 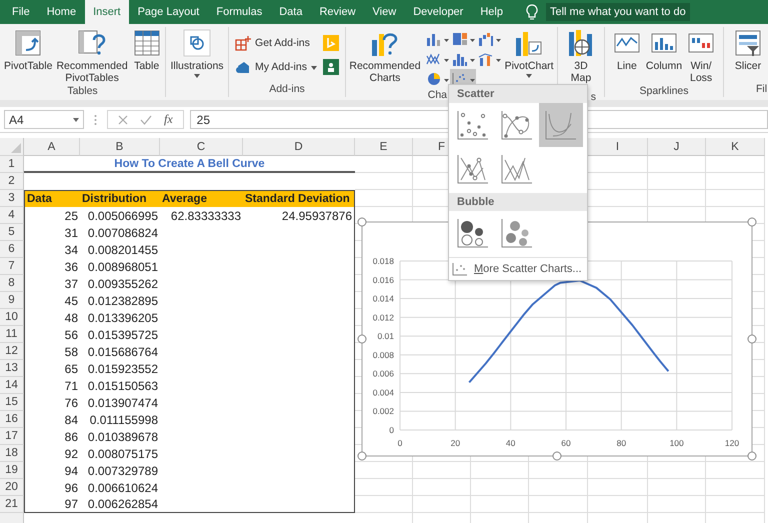 What do you see at coordinates (12, 334) in the screenshot?
I see `row-header: 11` at bounding box center [12, 334].